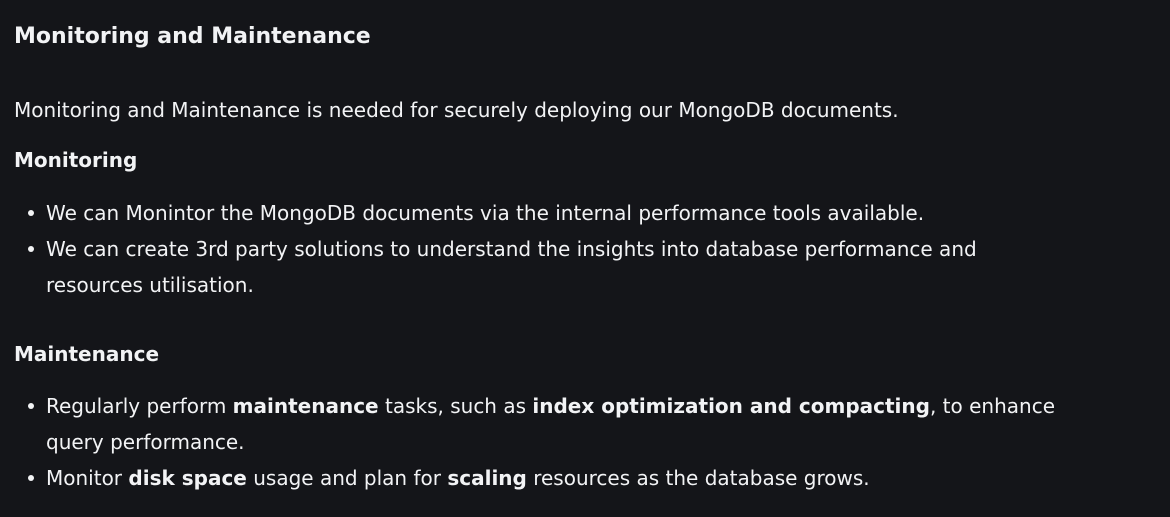  What do you see at coordinates (487, 478) in the screenshot?
I see `scaling-keyword: scaling` at bounding box center [487, 478].